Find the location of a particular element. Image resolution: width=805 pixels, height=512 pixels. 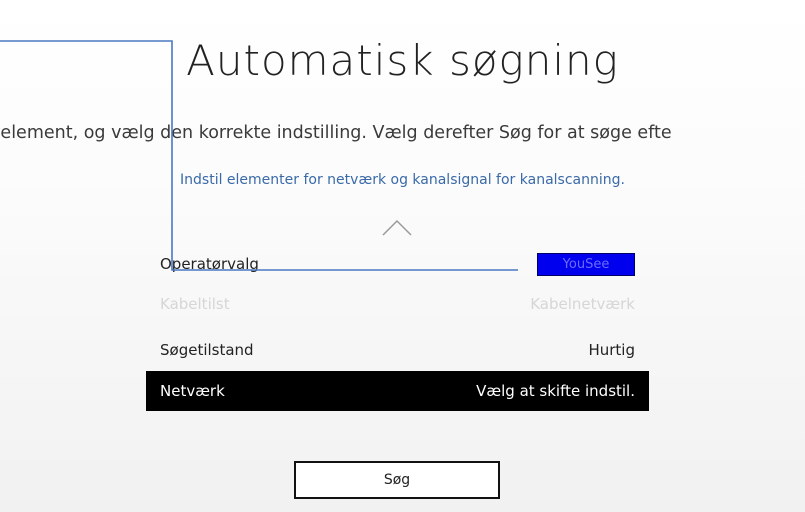

menu-item-label: Operatørvalg is located at coordinates (209, 264).